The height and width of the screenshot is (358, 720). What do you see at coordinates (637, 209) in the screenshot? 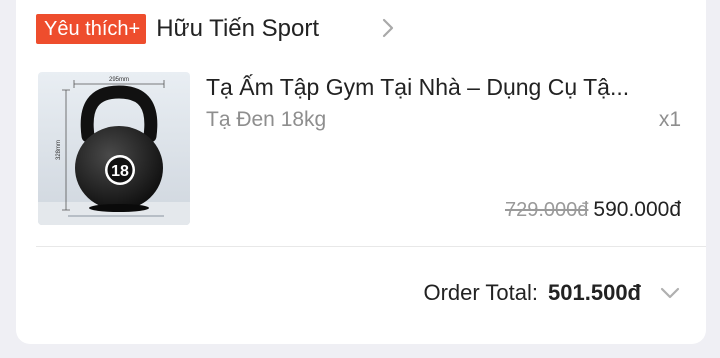
I see `sale-price: 590.000đ` at bounding box center [637, 209].